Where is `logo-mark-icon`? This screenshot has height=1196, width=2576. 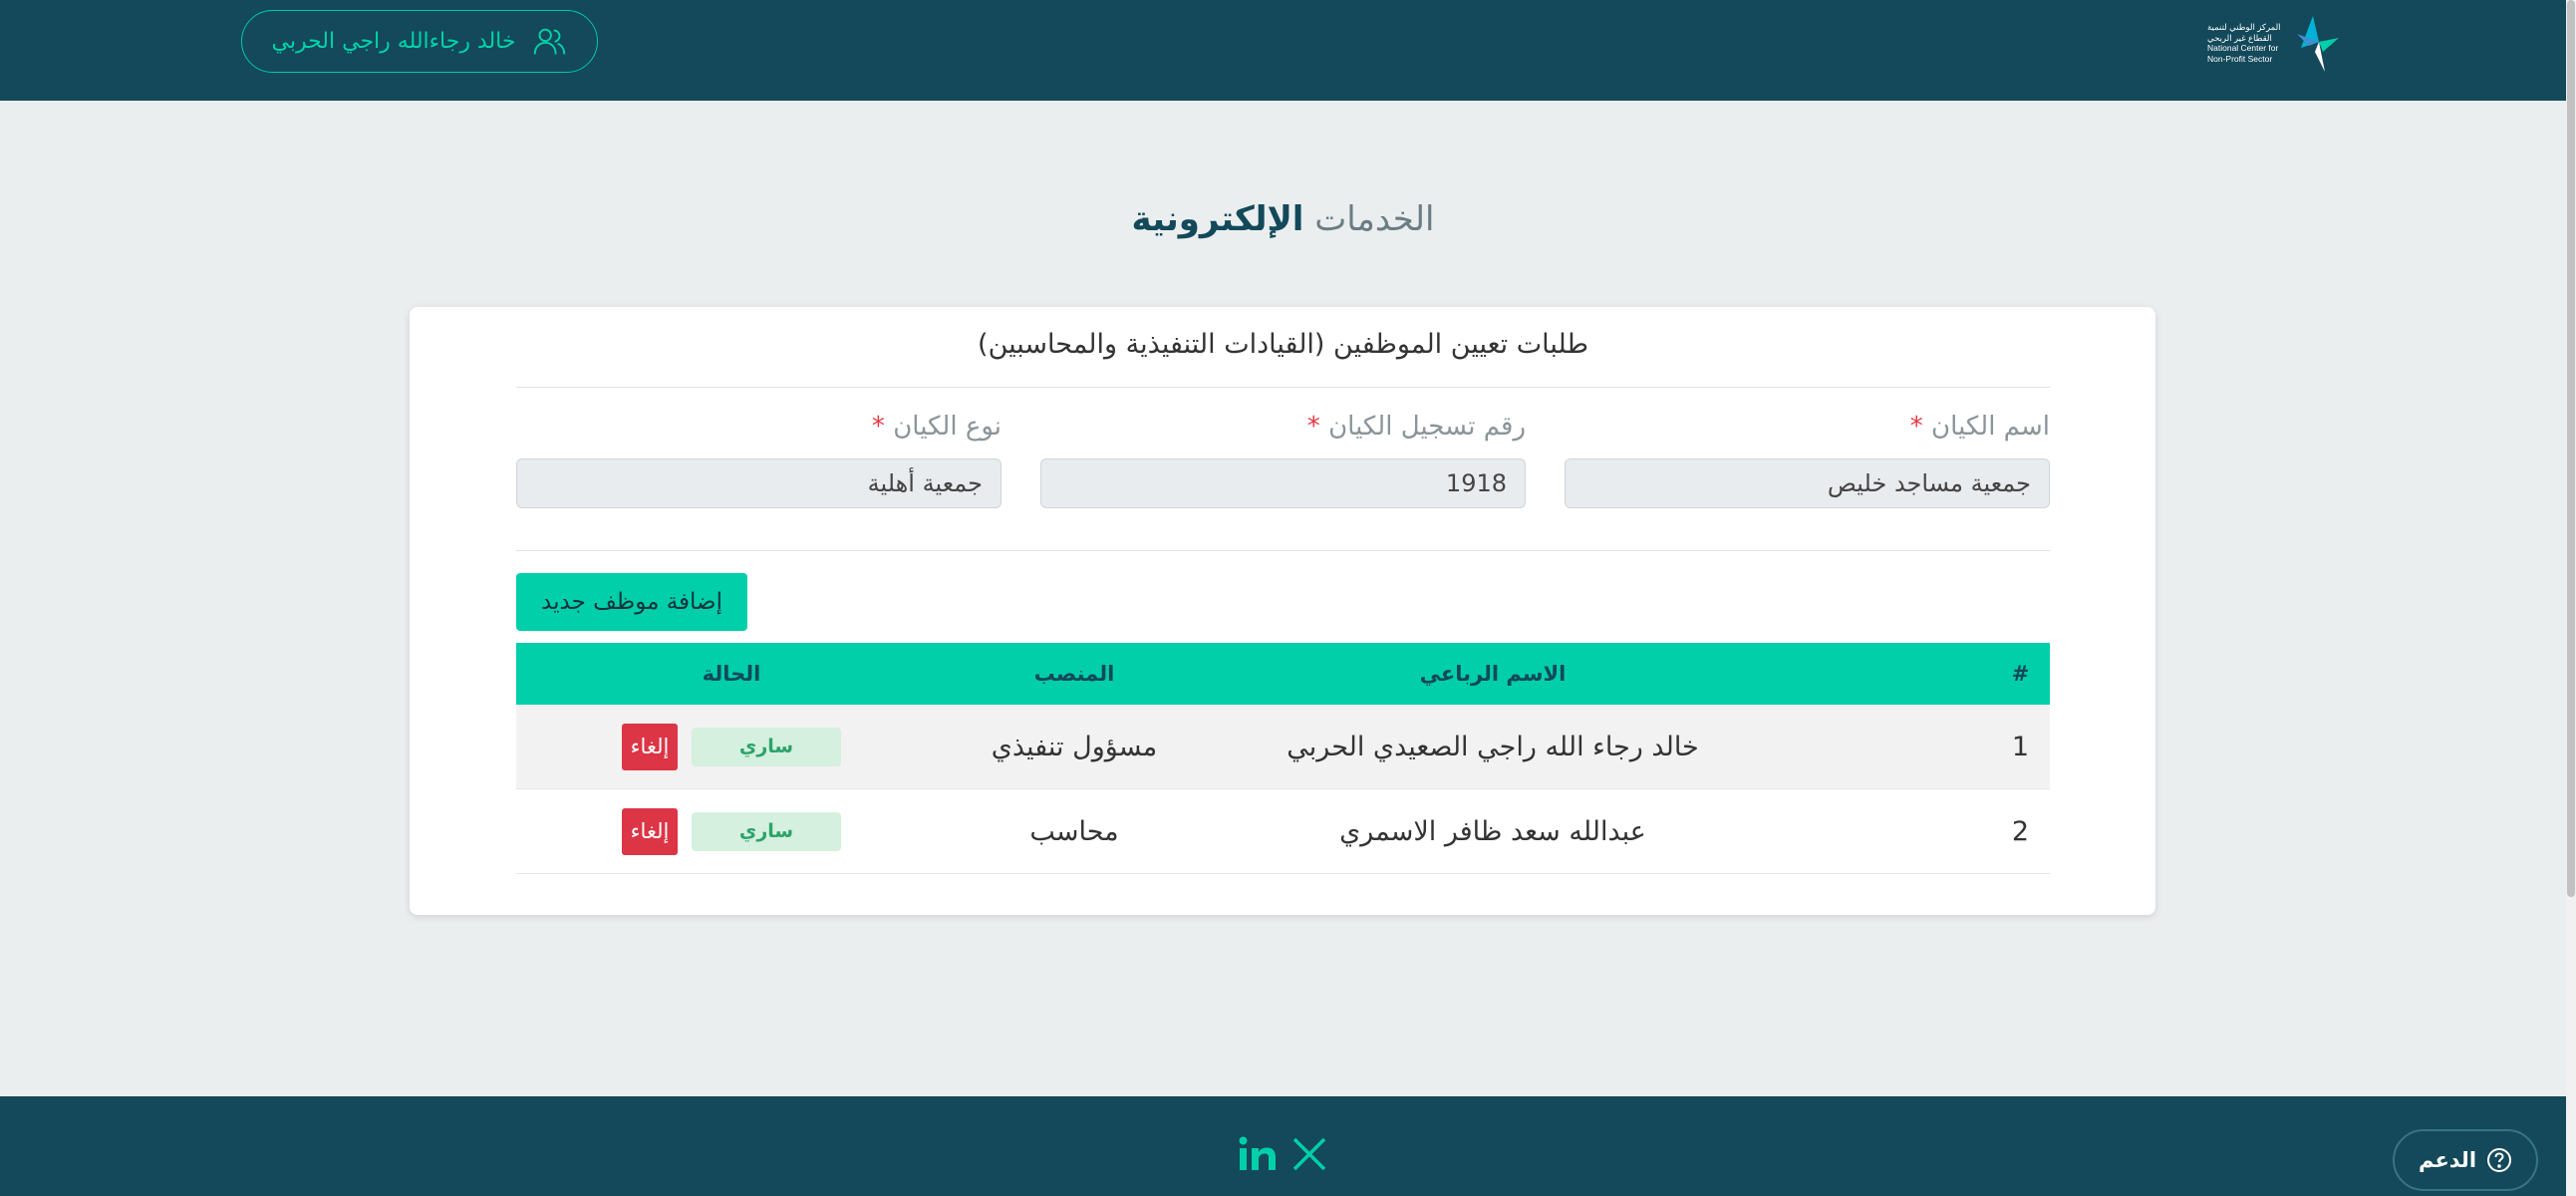 logo-mark-icon is located at coordinates (2318, 44).